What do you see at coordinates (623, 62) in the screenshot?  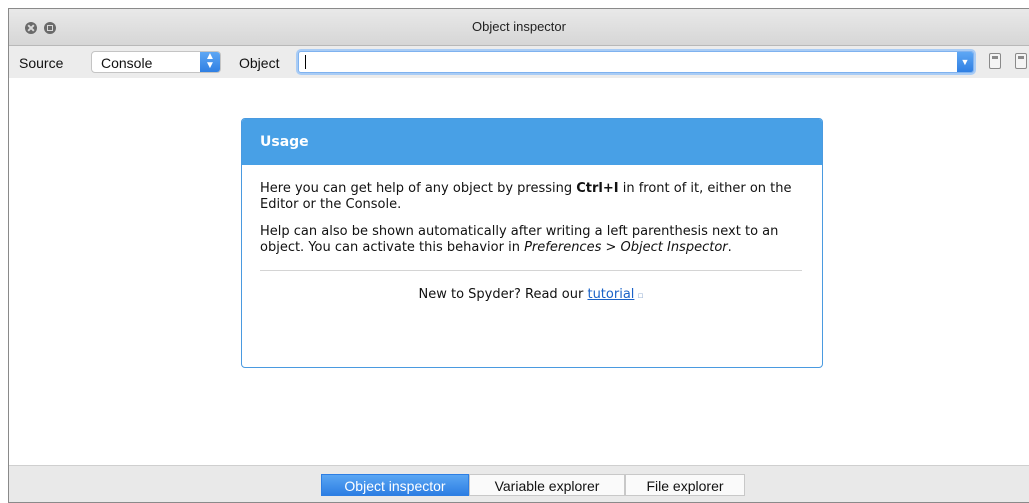 I see `object-input` at bounding box center [623, 62].